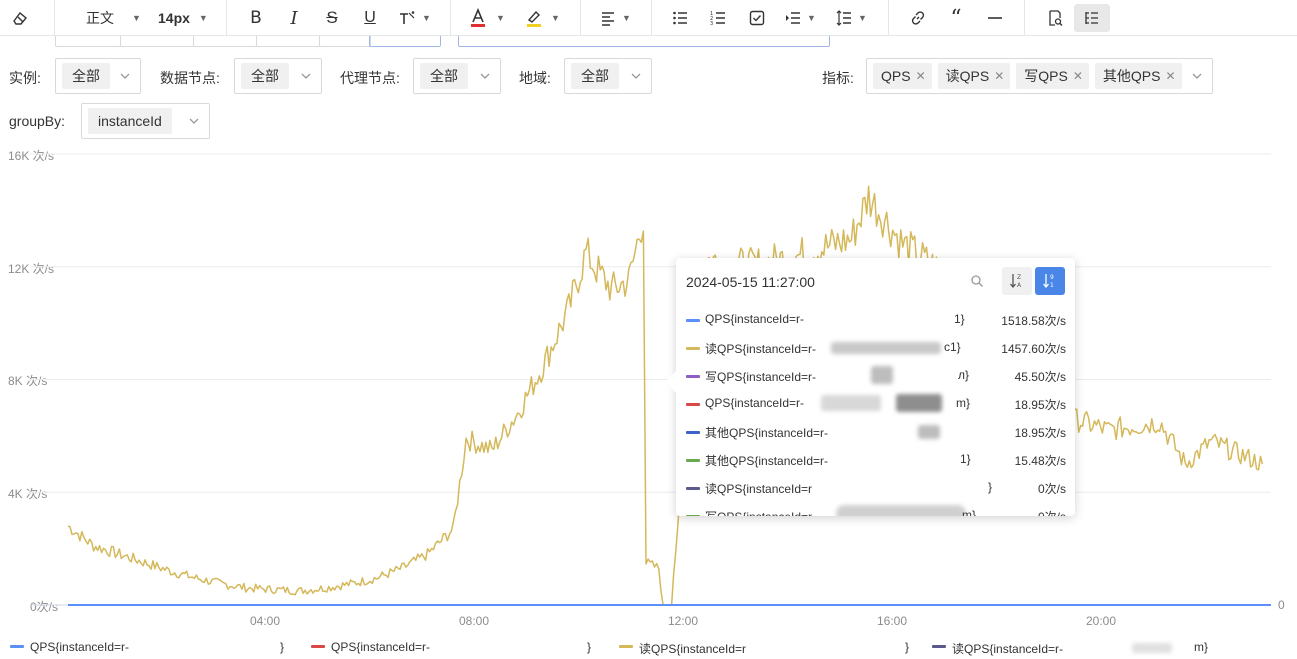 The width and height of the screenshot is (1297, 659). What do you see at coordinates (190, 78) in the screenshot?
I see `data-node-label: 数据节点:` at bounding box center [190, 78].